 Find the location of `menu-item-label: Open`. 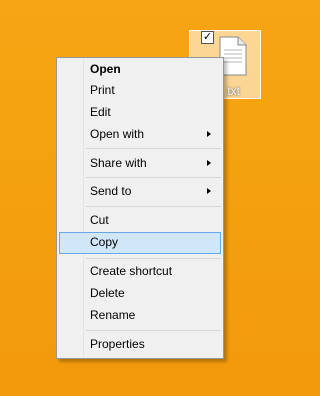

menu-item-label: Open is located at coordinates (105, 69).